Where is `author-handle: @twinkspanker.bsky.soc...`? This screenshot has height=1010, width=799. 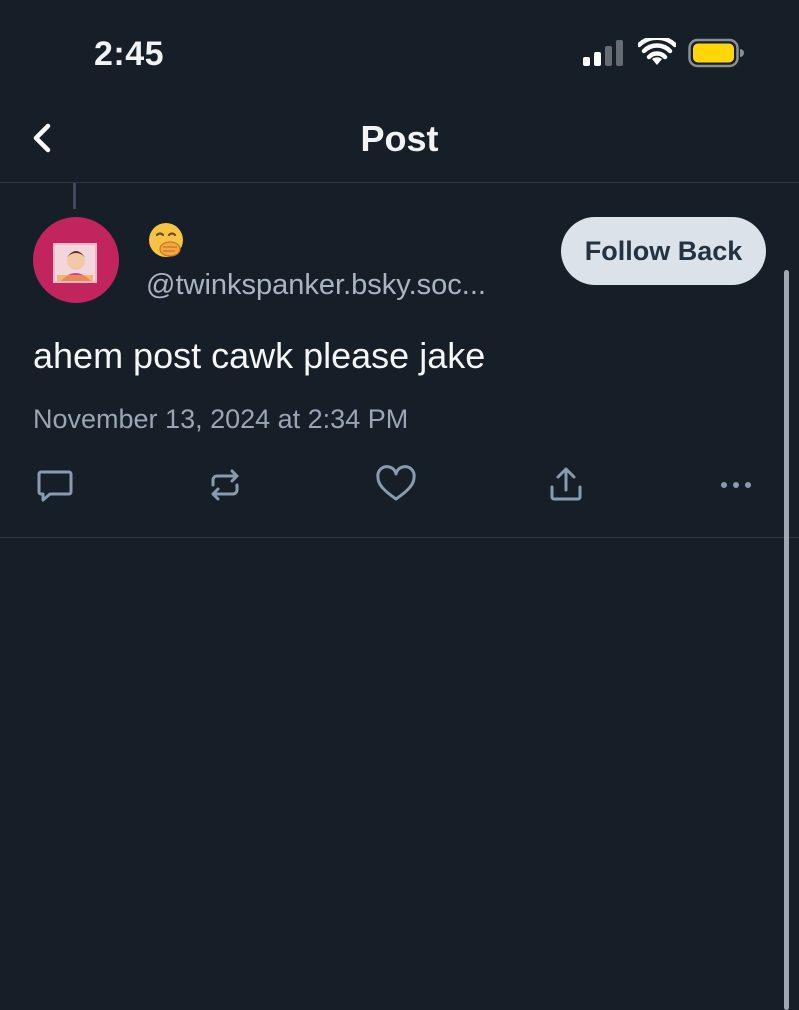
author-handle: @twinkspanker.bsky.soc... is located at coordinates (346, 285).